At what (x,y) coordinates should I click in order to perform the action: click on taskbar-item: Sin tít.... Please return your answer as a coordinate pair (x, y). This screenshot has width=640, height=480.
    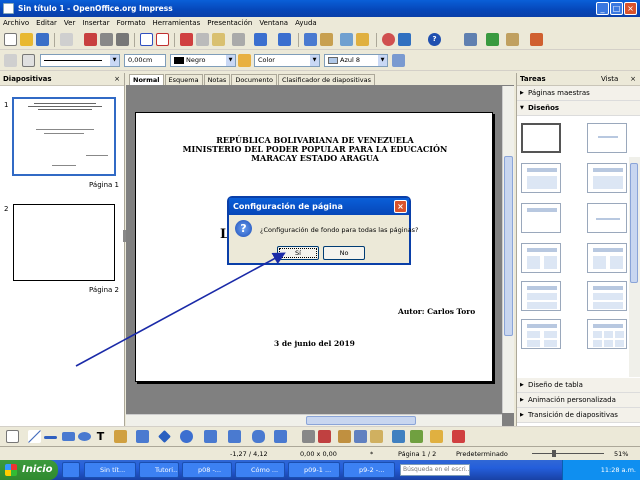
    Looking at the image, I should click on (110, 470).